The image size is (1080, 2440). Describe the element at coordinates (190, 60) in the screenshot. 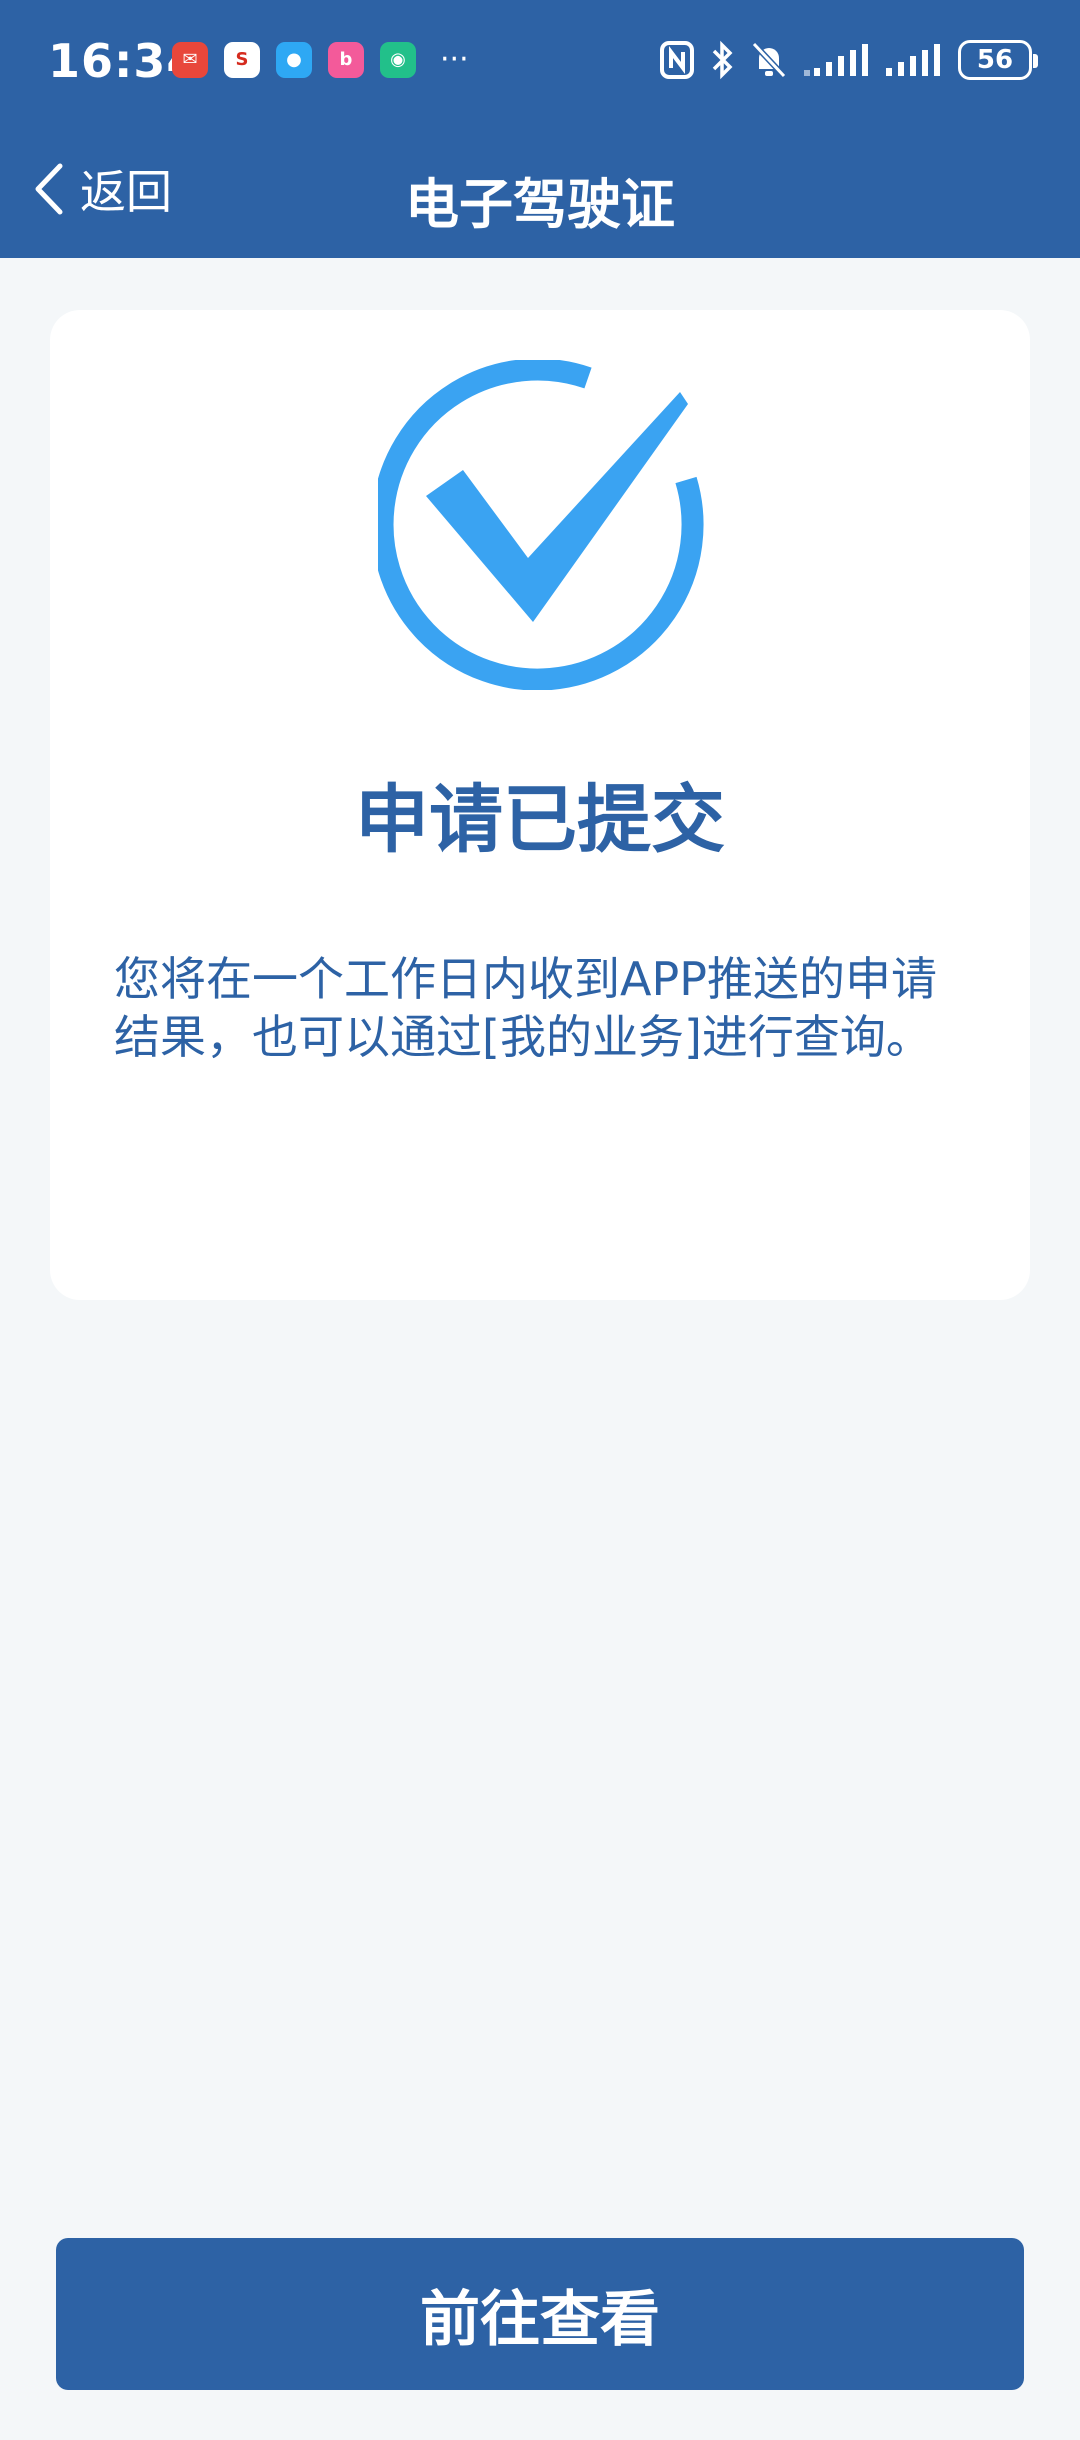

I see `app-icon-red: ✉` at that location.